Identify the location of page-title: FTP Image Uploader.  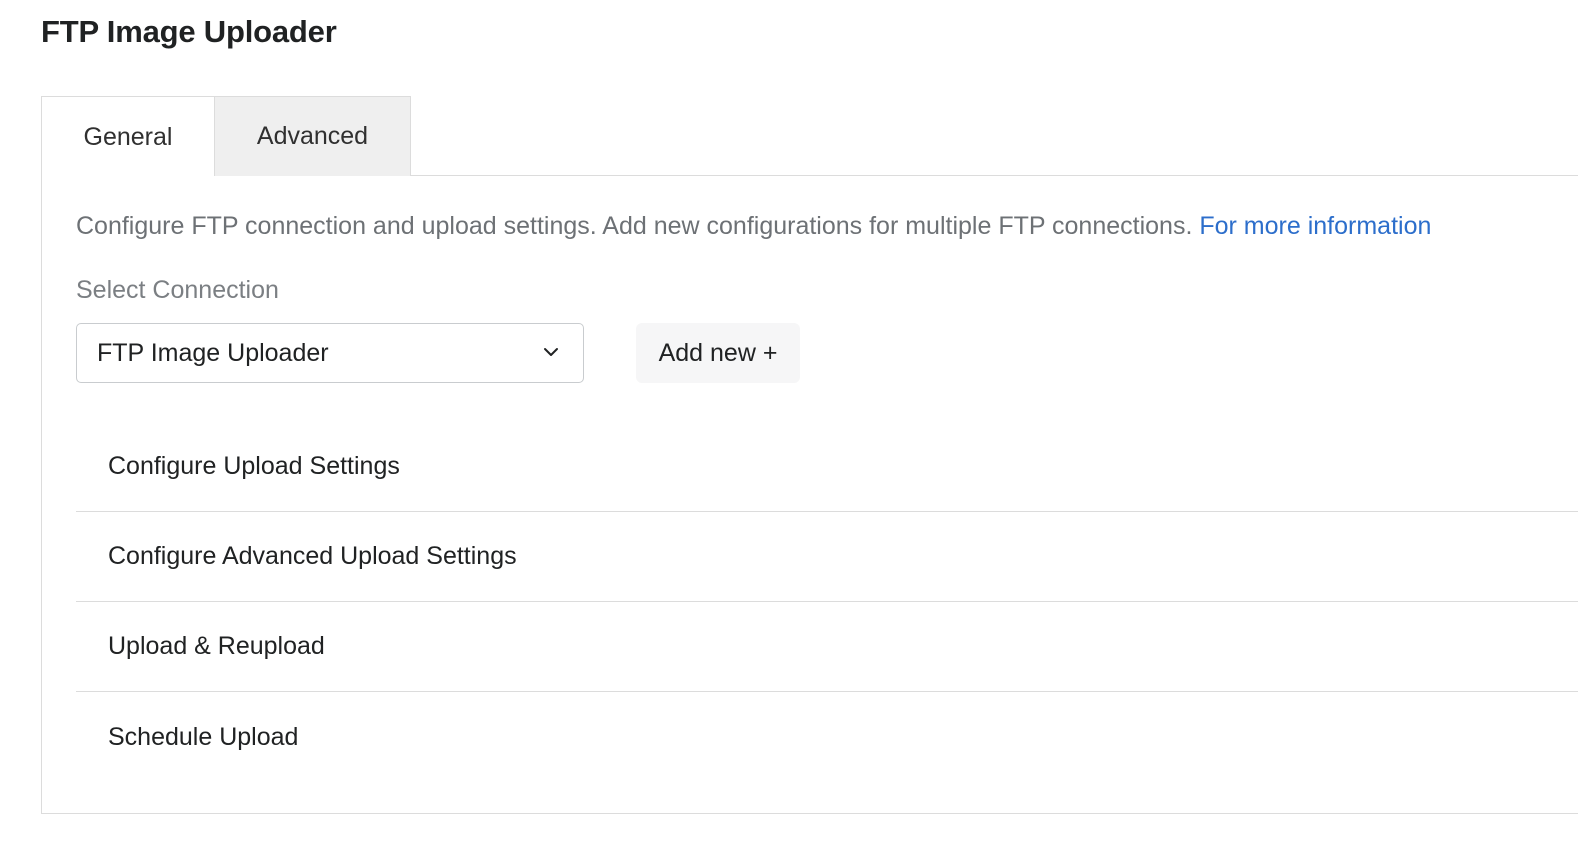
(189, 31).